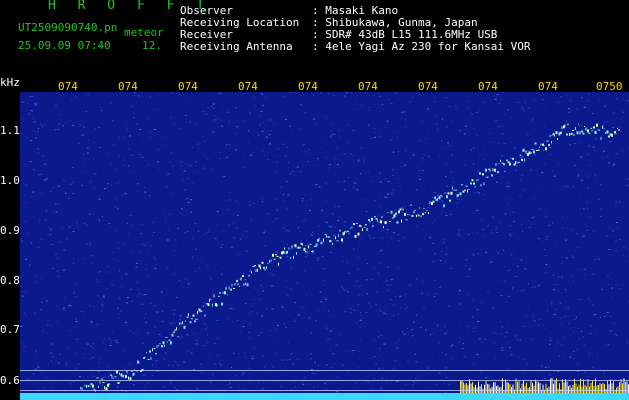  I want to click on x-axis-bar: 074 074 074 074 074 074 074 074 074 0750, so click(324, 83).